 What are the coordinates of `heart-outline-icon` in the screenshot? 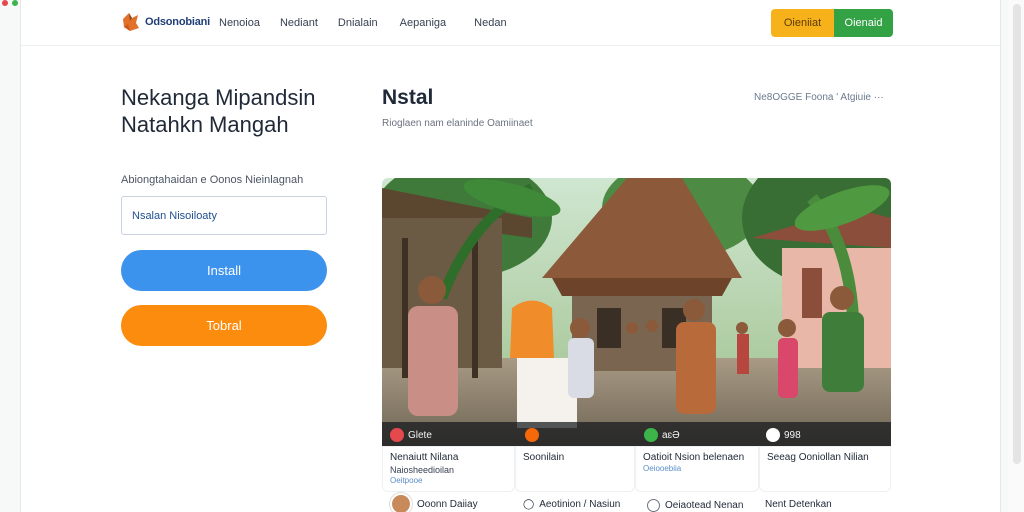 It's located at (773, 435).